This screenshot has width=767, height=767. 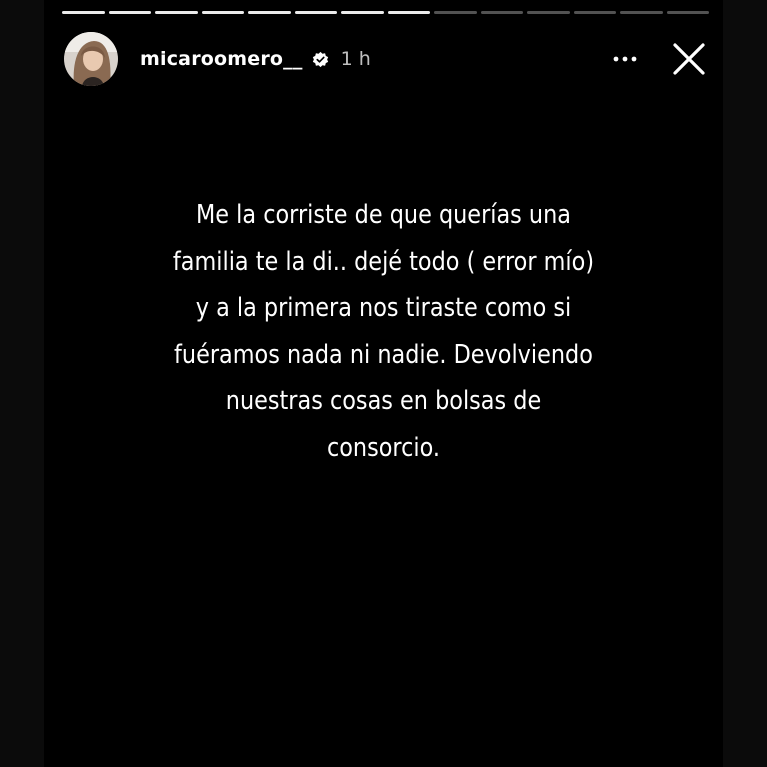 What do you see at coordinates (383, 308) in the screenshot?
I see `story-text-line: y a la primera nos tiraste como si` at bounding box center [383, 308].